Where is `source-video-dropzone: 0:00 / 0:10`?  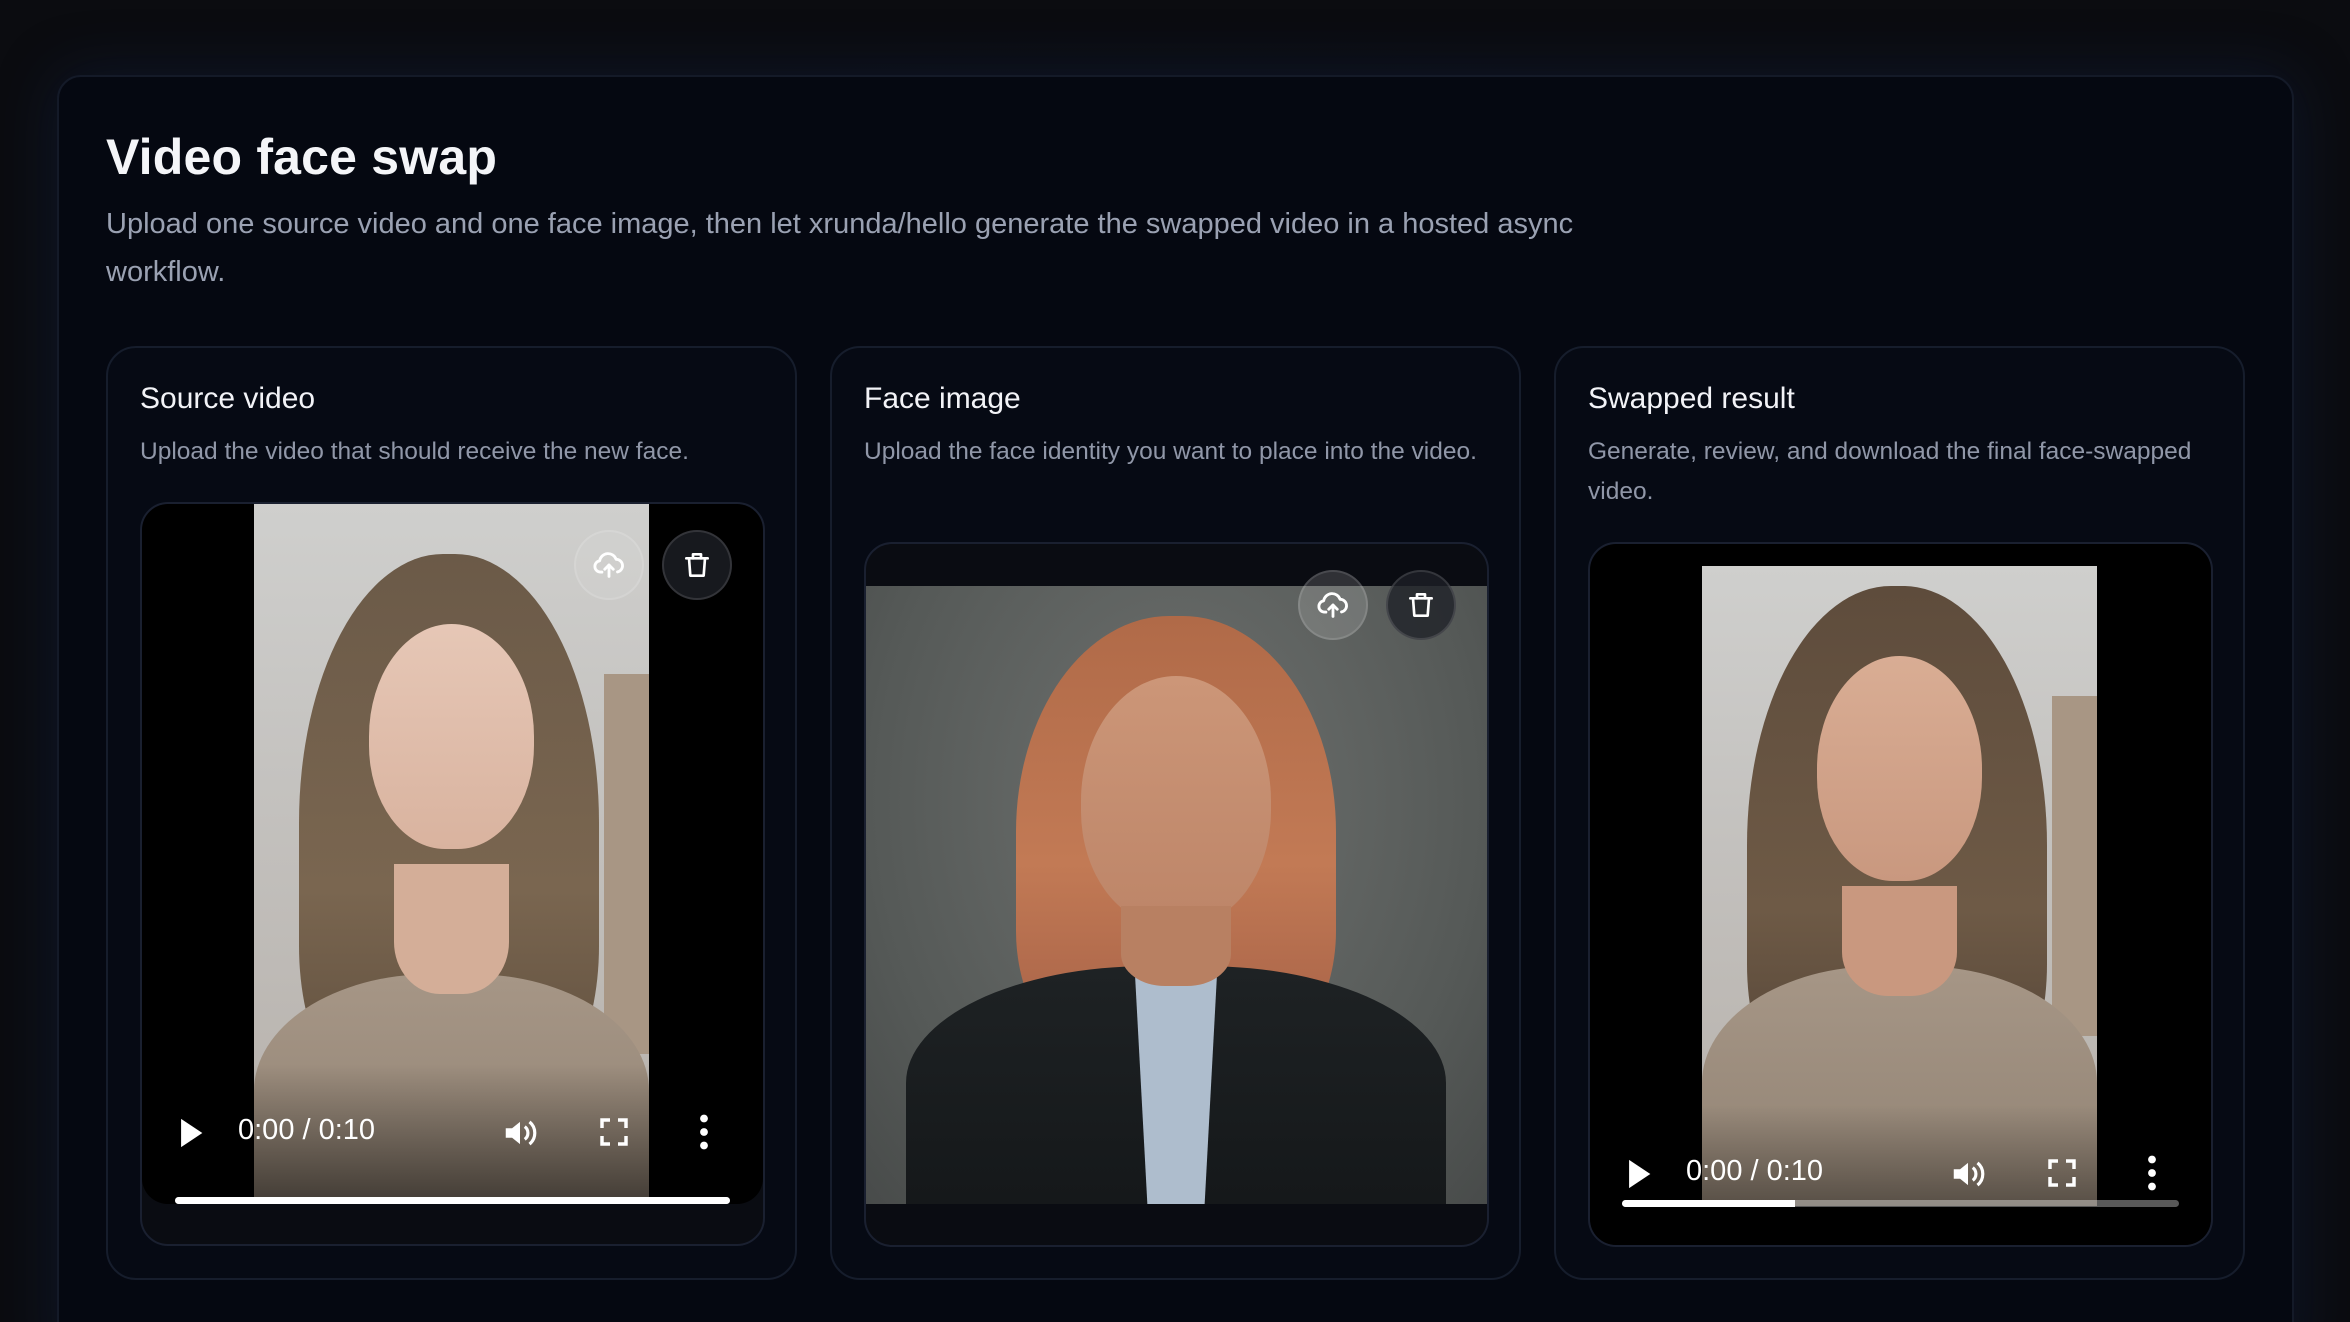 source-video-dropzone: 0:00 / 0:10 is located at coordinates (452, 874).